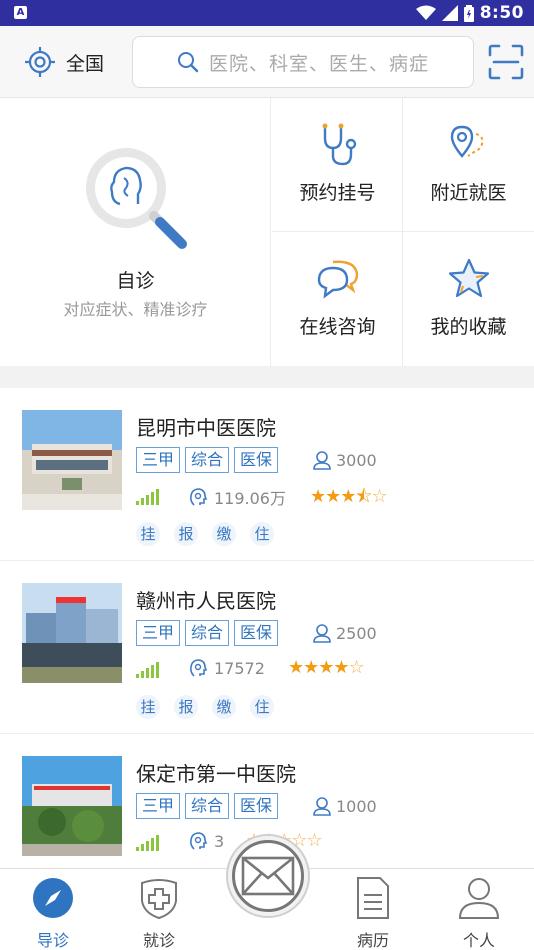 The width and height of the screenshot is (534, 950). I want to click on tab-label: 就诊, so click(158, 940).